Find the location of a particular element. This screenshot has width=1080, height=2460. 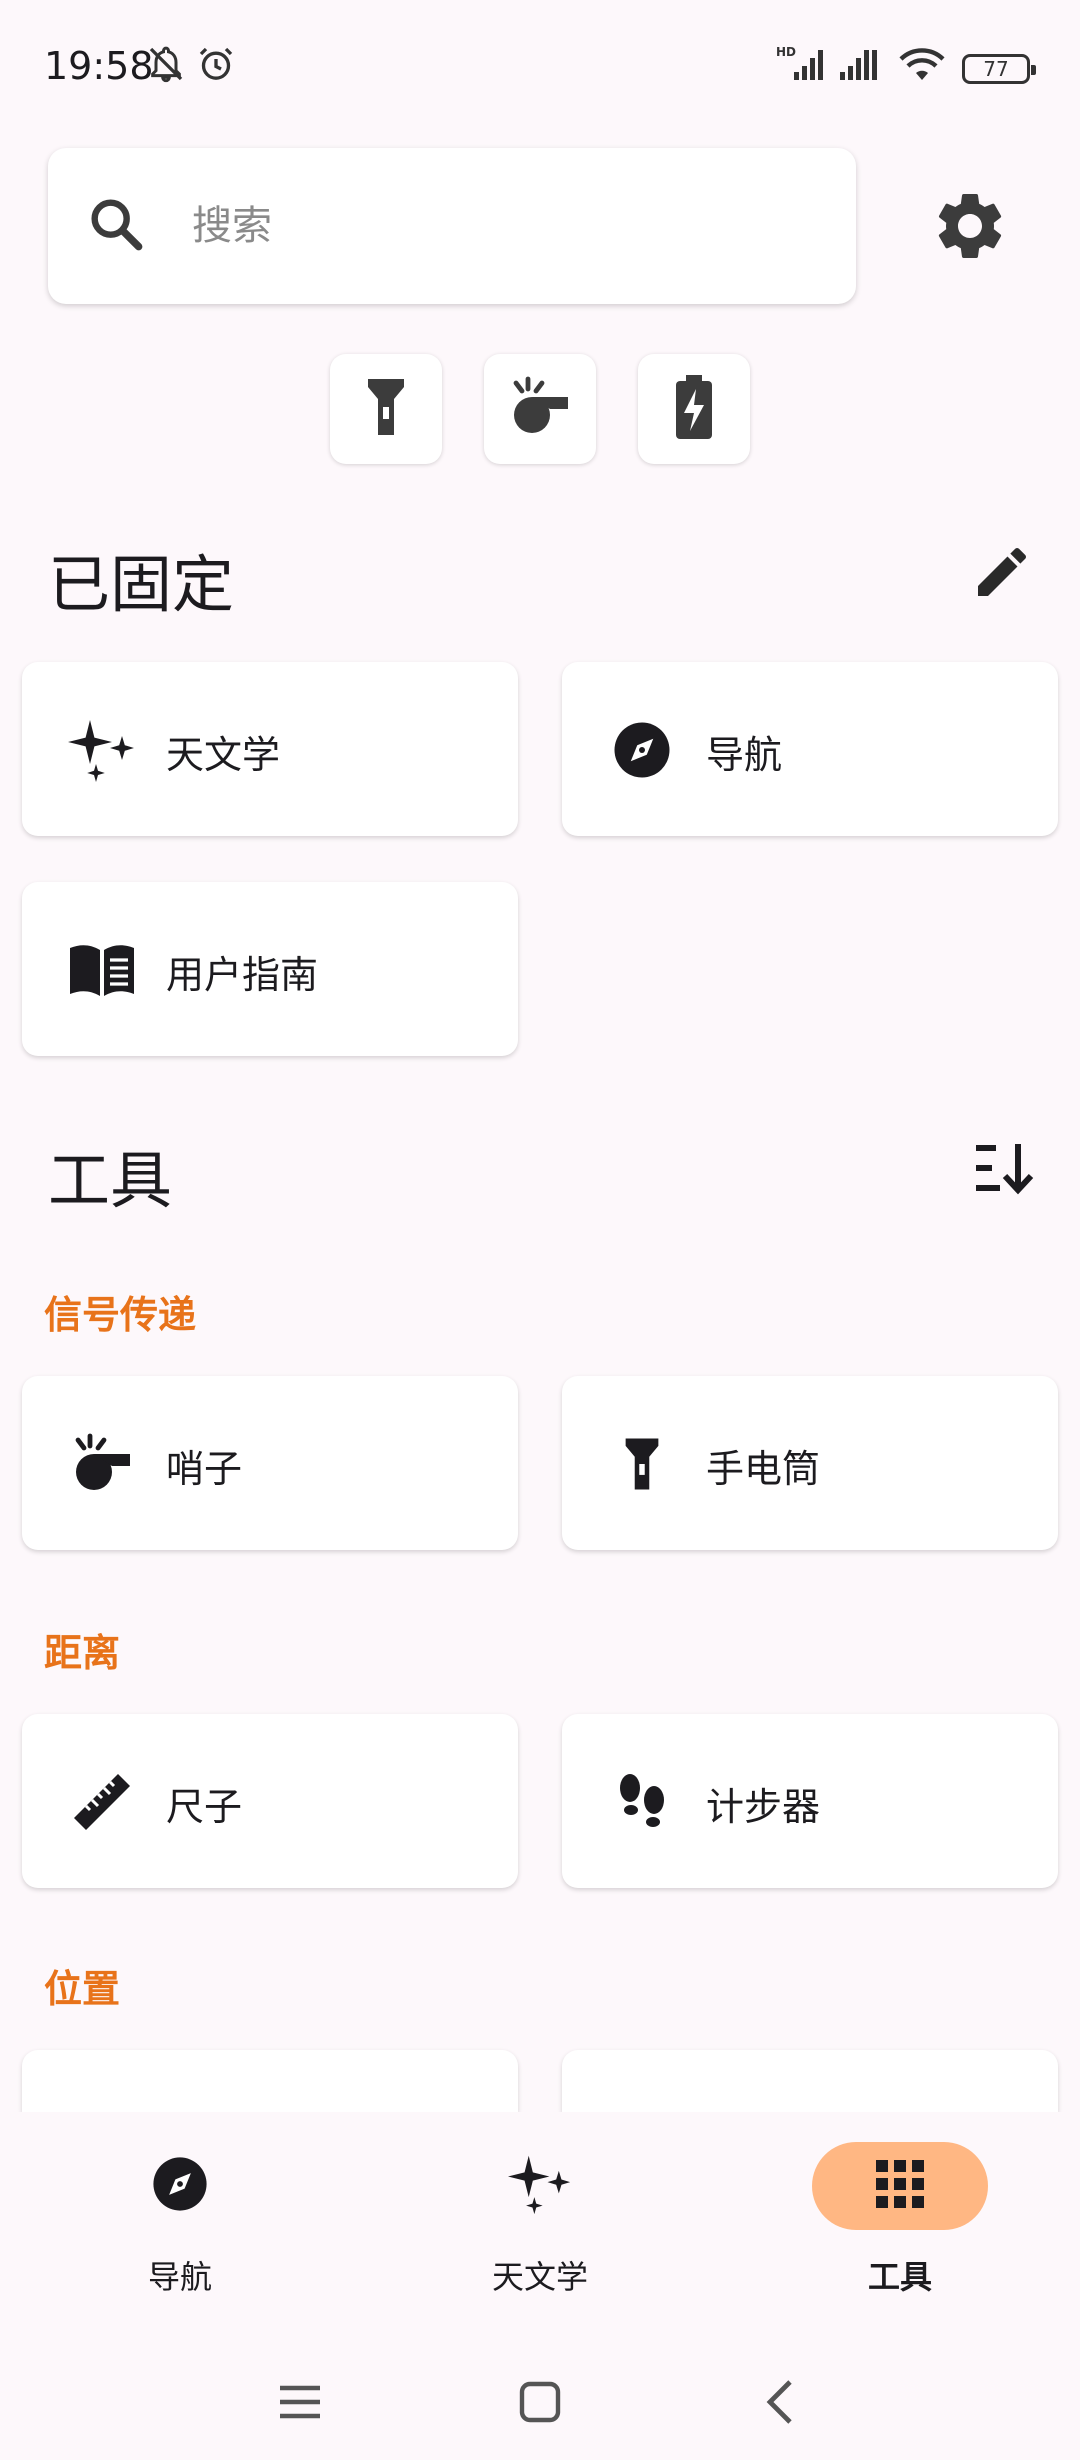

bottom-navigation: 导航 天文学 工具 is located at coordinates (540, 2232).